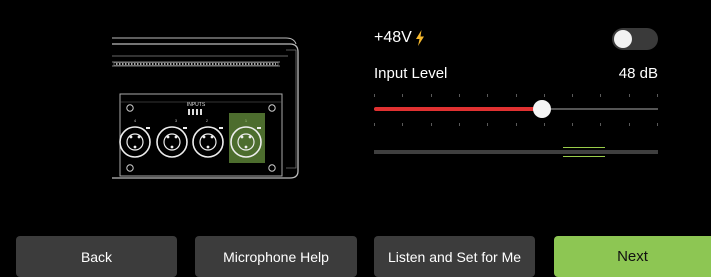 The width and height of the screenshot is (711, 277). Describe the element at coordinates (276, 256) in the screenshot. I see `microphone-help-button: Microphone Help` at that location.